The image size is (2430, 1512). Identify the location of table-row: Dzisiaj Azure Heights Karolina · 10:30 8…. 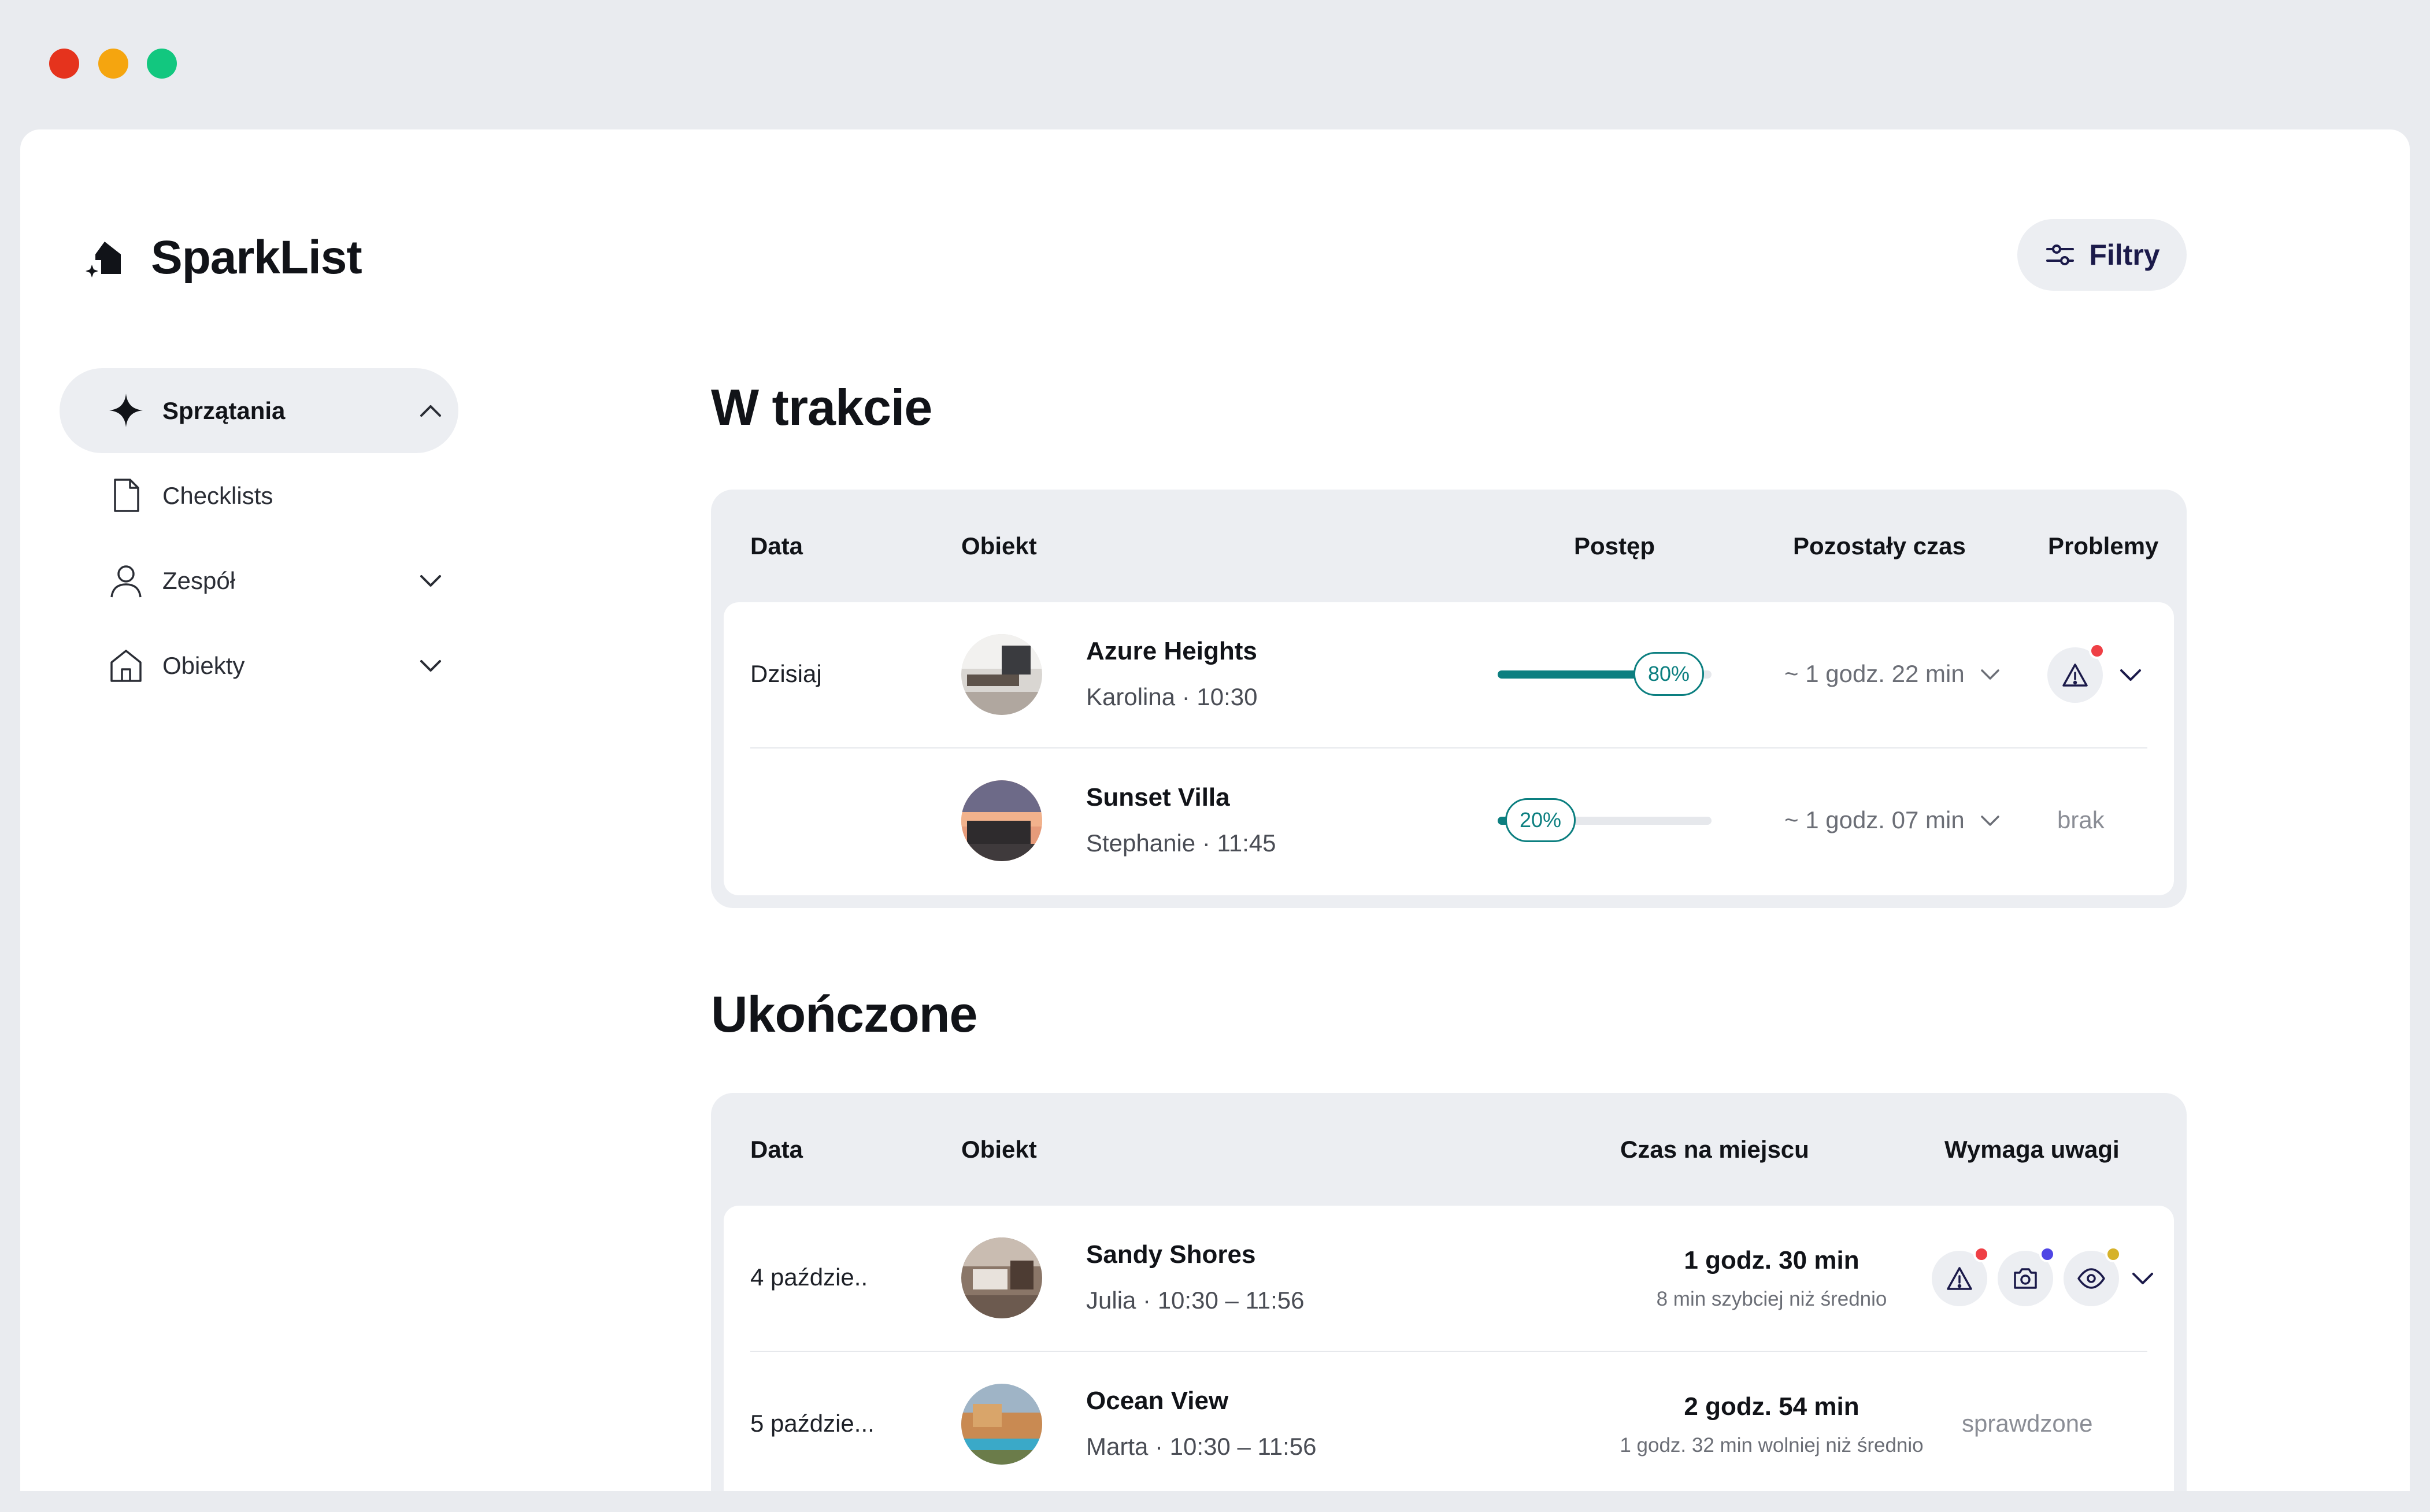
(1449, 674).